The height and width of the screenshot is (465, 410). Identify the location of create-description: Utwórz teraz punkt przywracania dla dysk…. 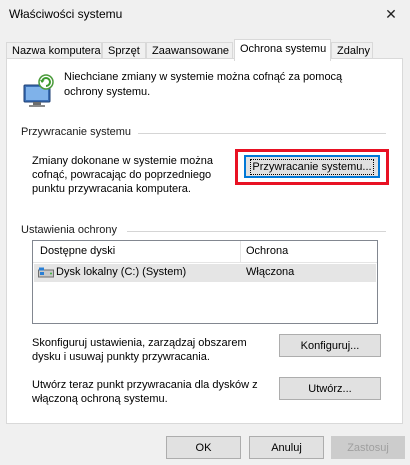
(145, 392).